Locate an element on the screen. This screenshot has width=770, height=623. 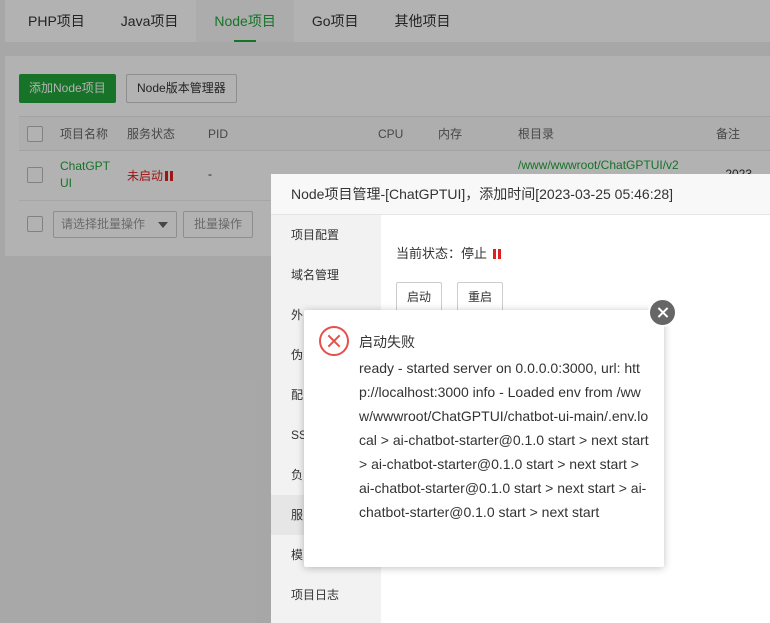
stopped-icon is located at coordinates (496, 254).